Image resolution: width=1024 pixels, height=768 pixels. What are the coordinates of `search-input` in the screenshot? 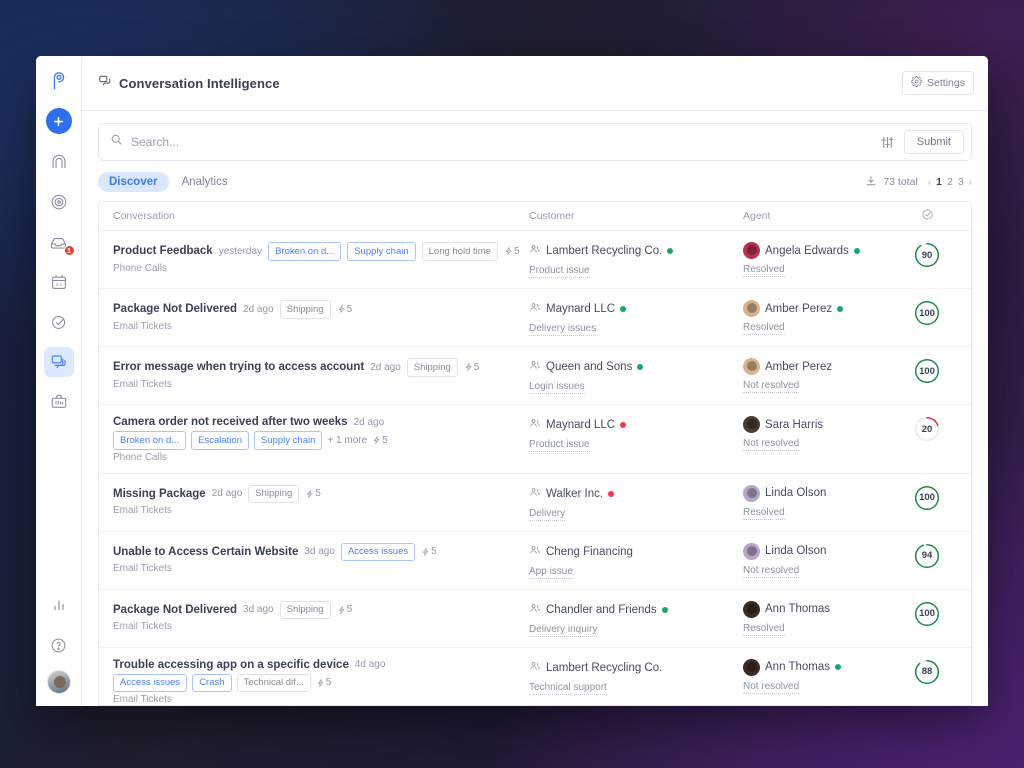 It's located at (501, 142).